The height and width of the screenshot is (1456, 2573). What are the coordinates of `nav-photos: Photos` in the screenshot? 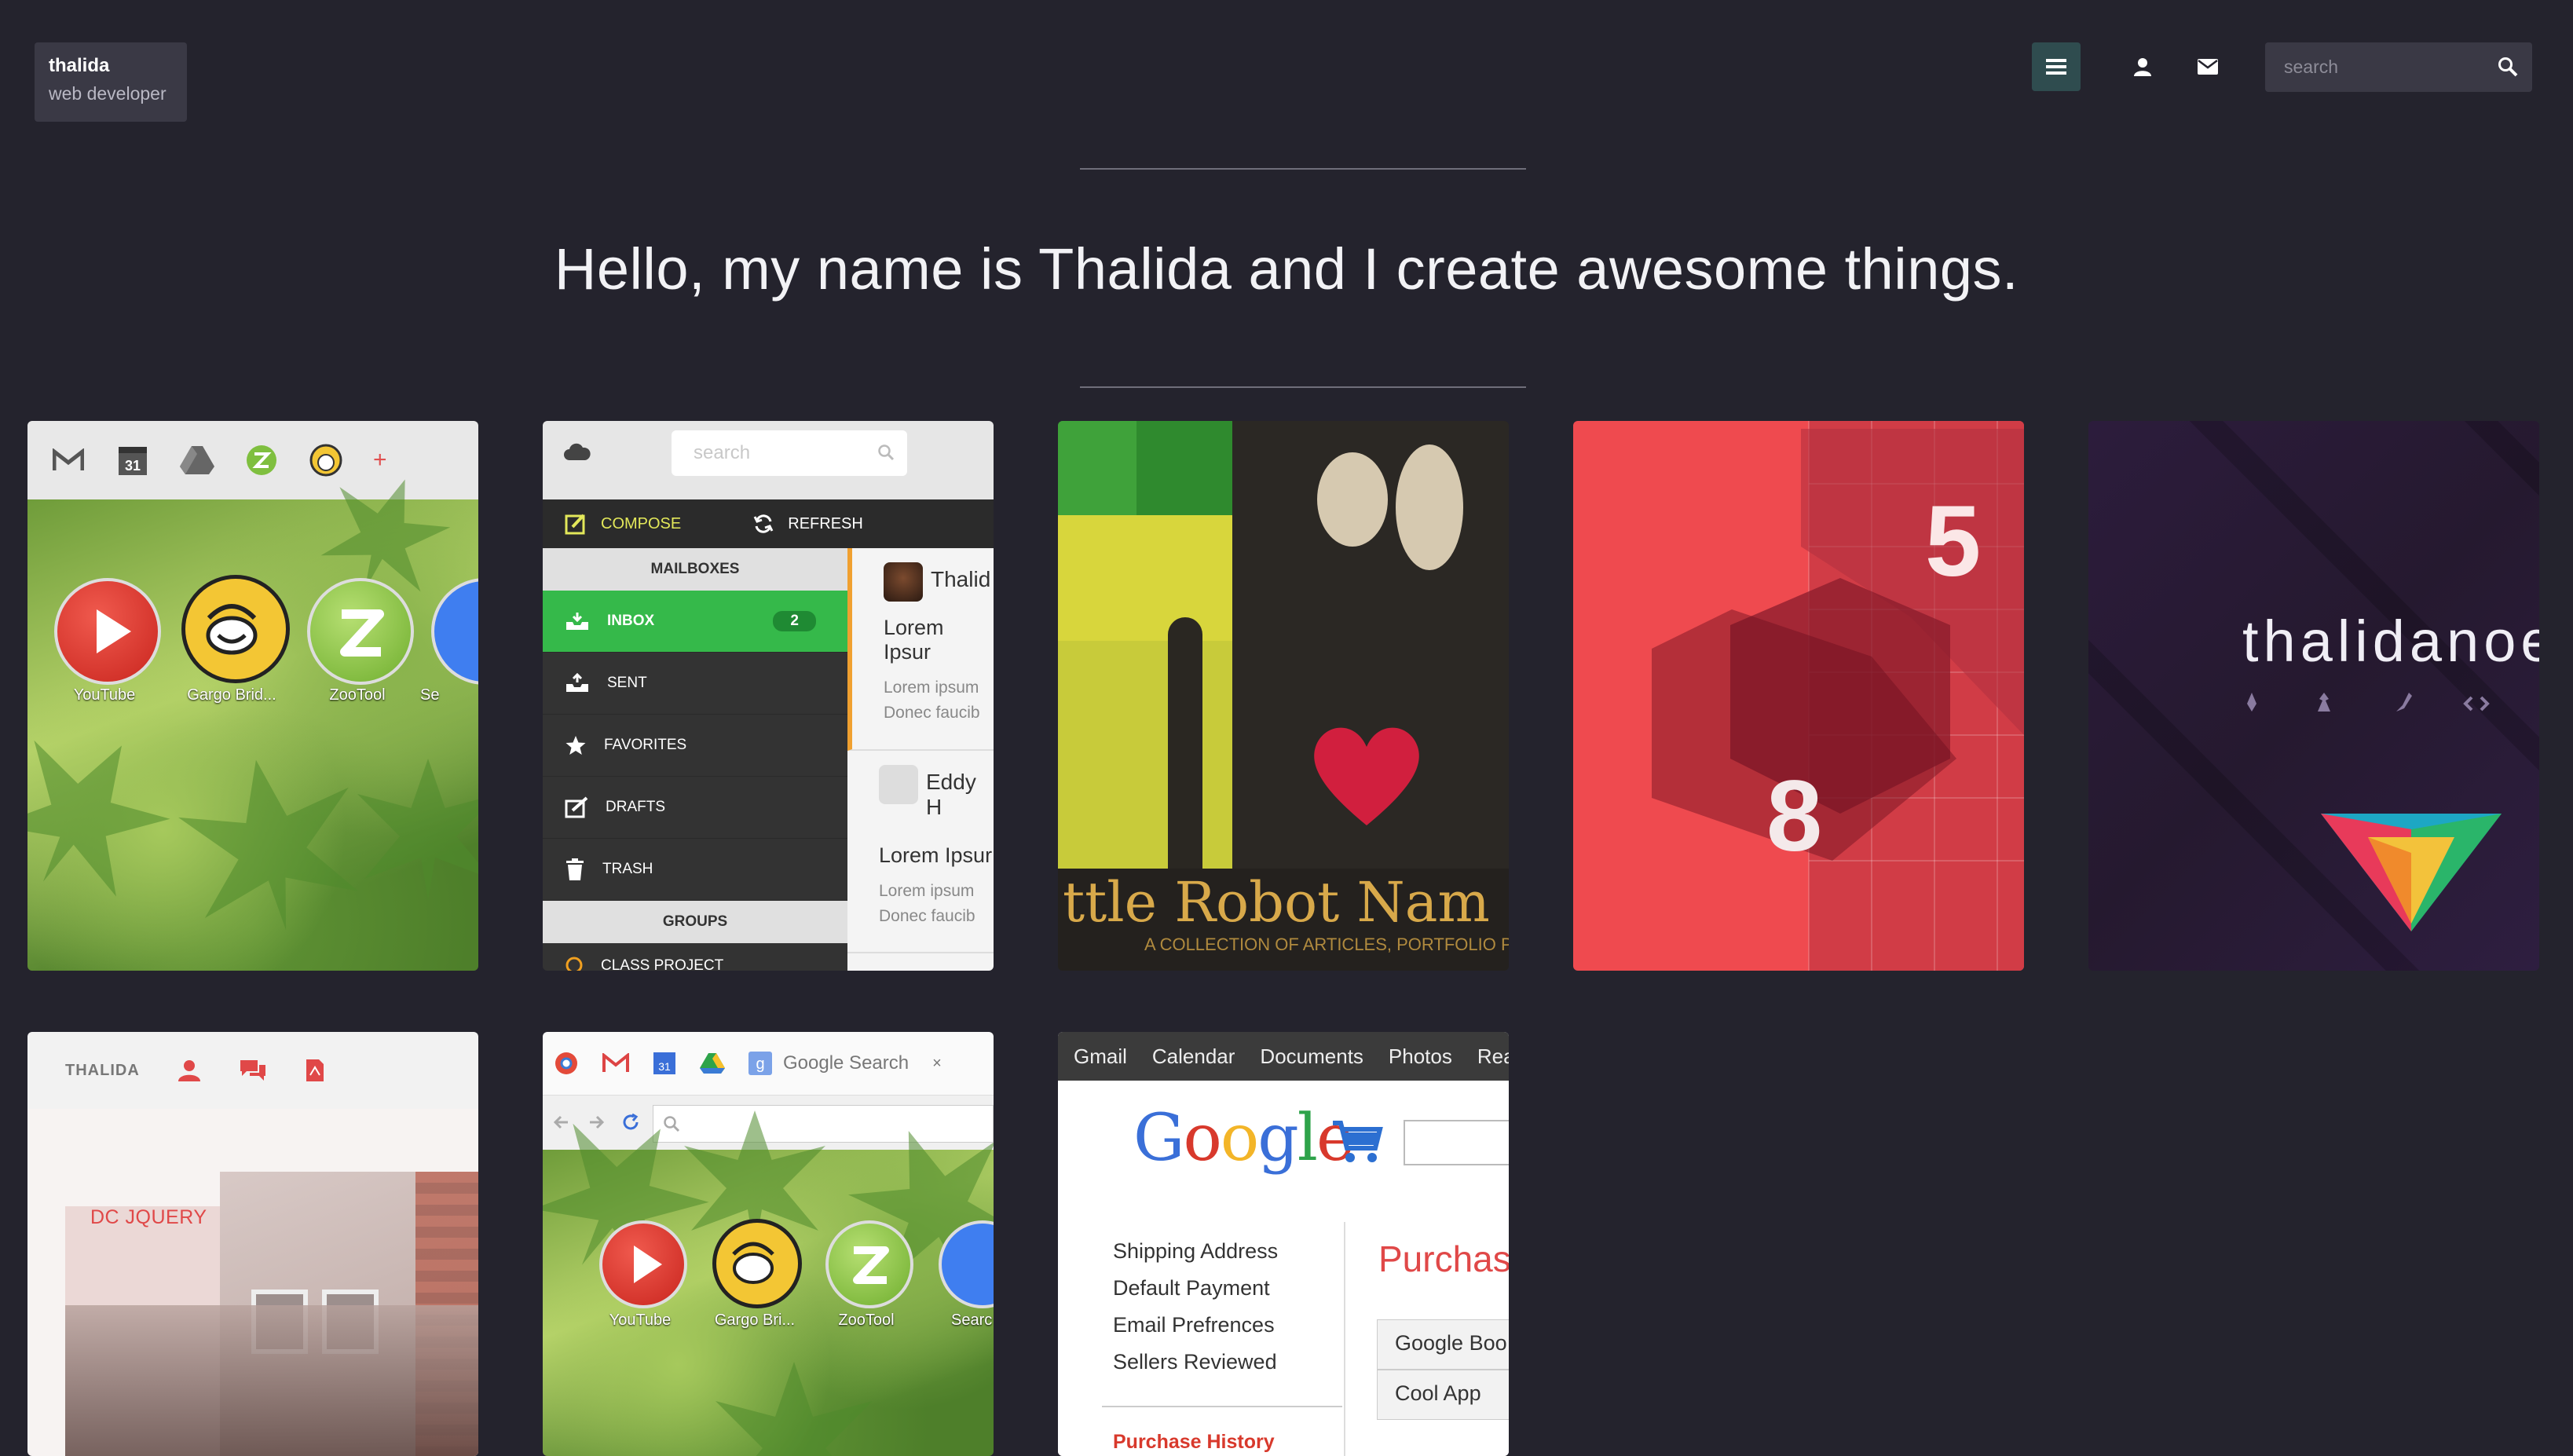 It's located at (1420, 1056).